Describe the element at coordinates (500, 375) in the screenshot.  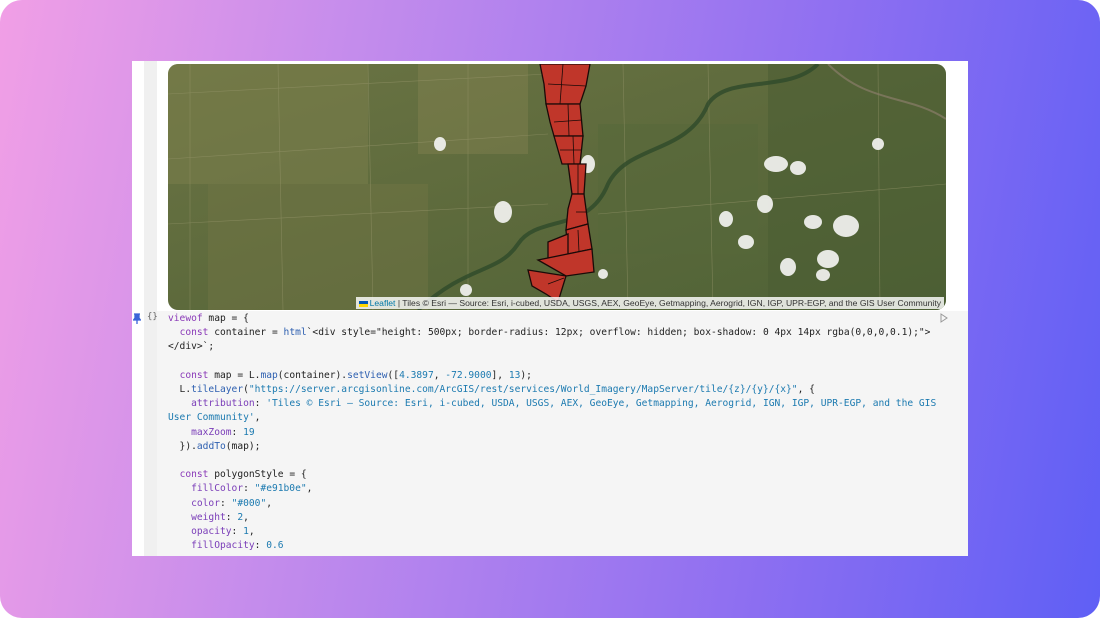
I see `code-token: ],` at that location.